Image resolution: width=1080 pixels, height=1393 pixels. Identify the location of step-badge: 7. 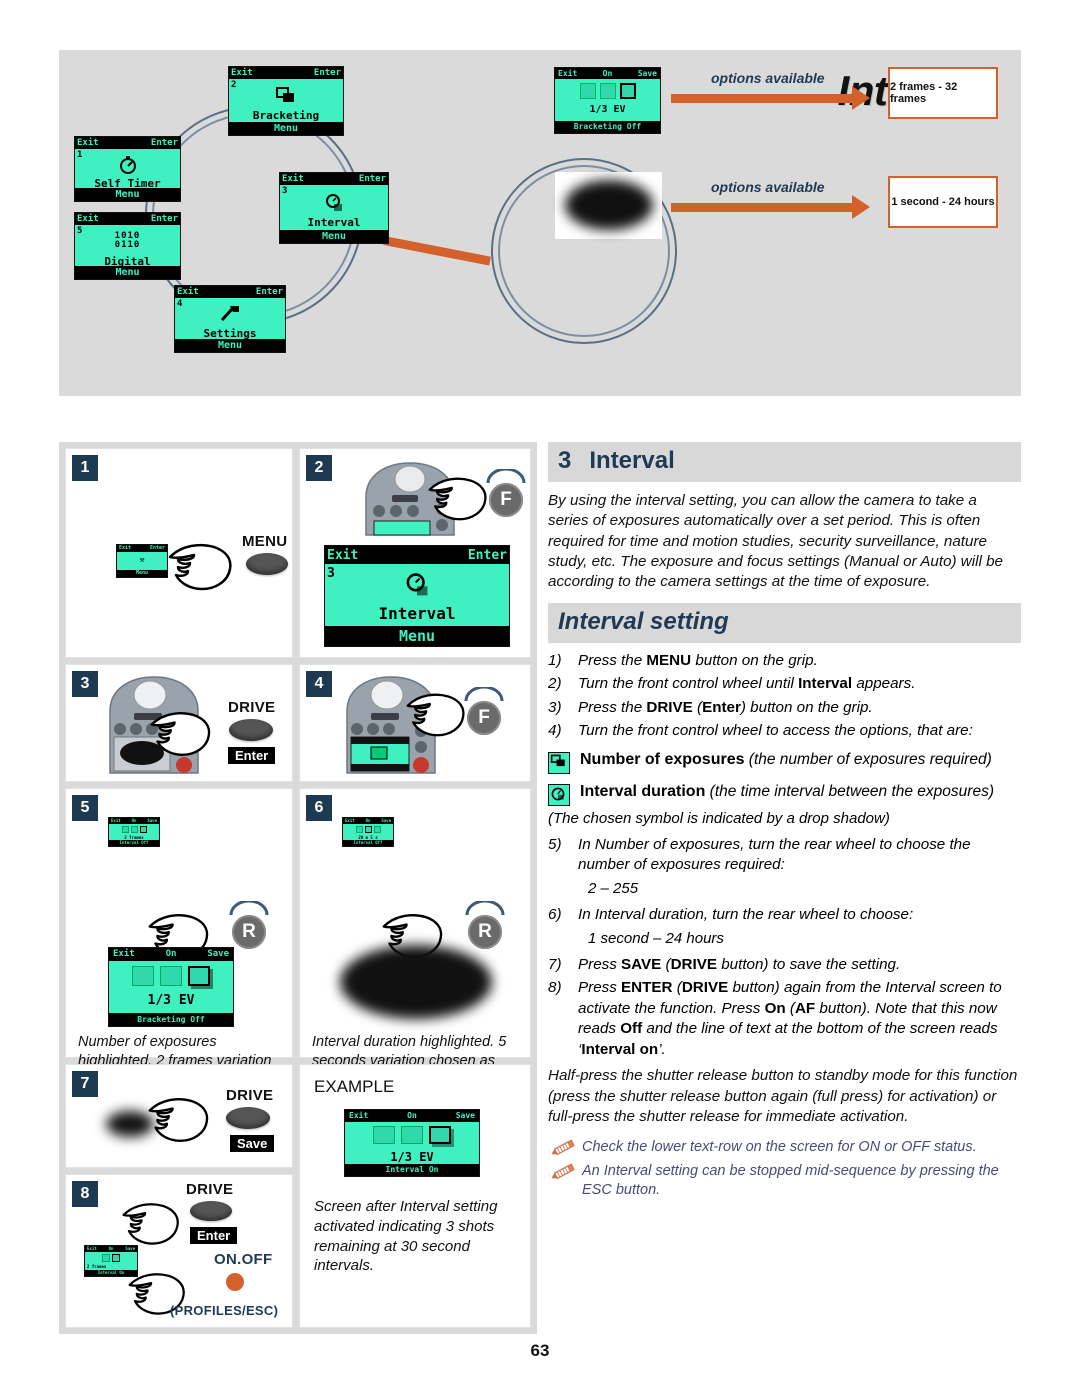
(85, 1084).